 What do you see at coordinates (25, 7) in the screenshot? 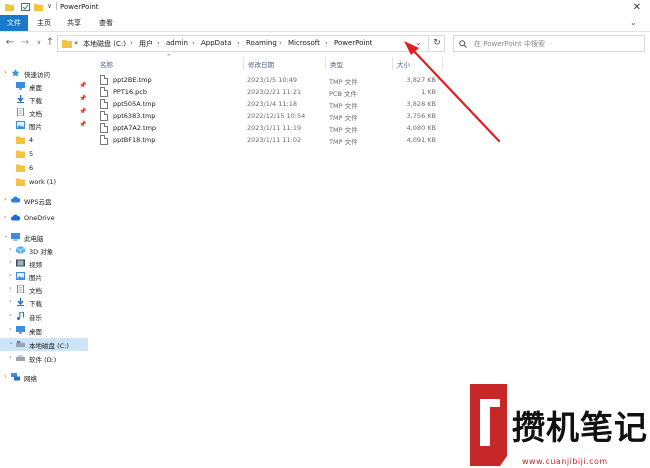
I see `checkmark-icon` at bounding box center [25, 7].